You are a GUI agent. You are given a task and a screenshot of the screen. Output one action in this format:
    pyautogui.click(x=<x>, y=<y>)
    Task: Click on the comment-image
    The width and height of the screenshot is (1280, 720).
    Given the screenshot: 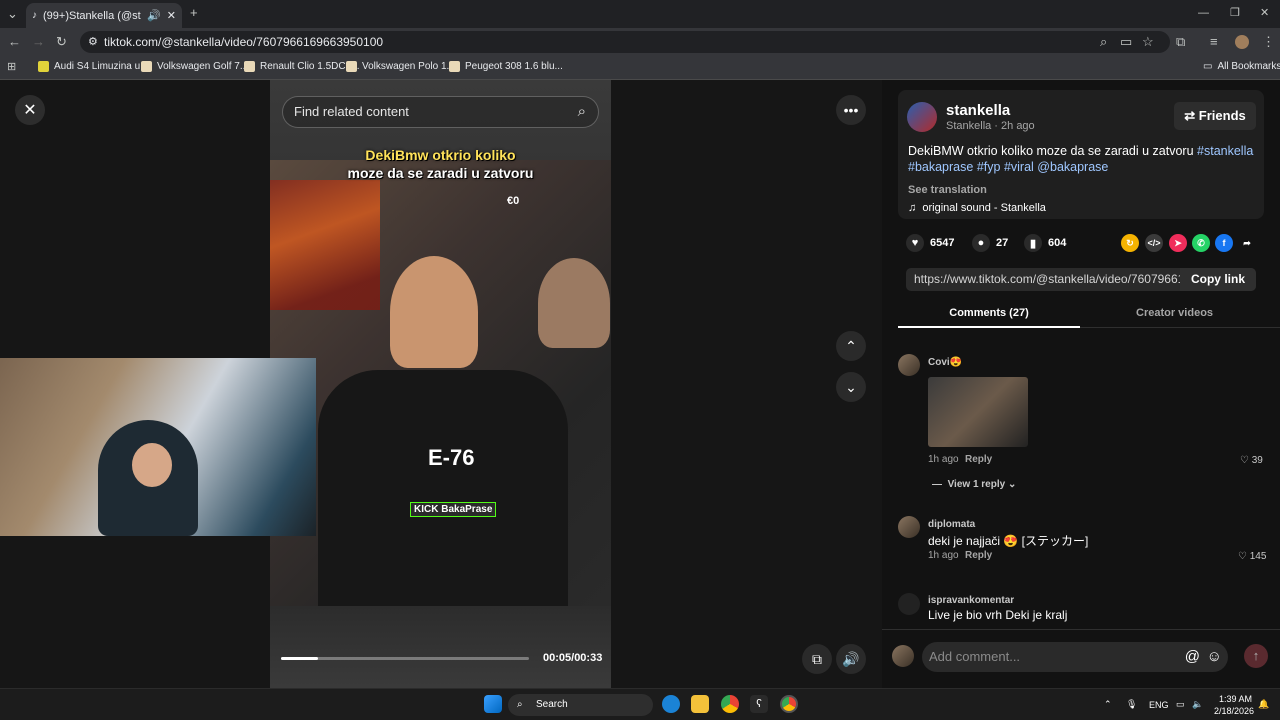 What is the action you would take?
    pyautogui.click(x=978, y=412)
    